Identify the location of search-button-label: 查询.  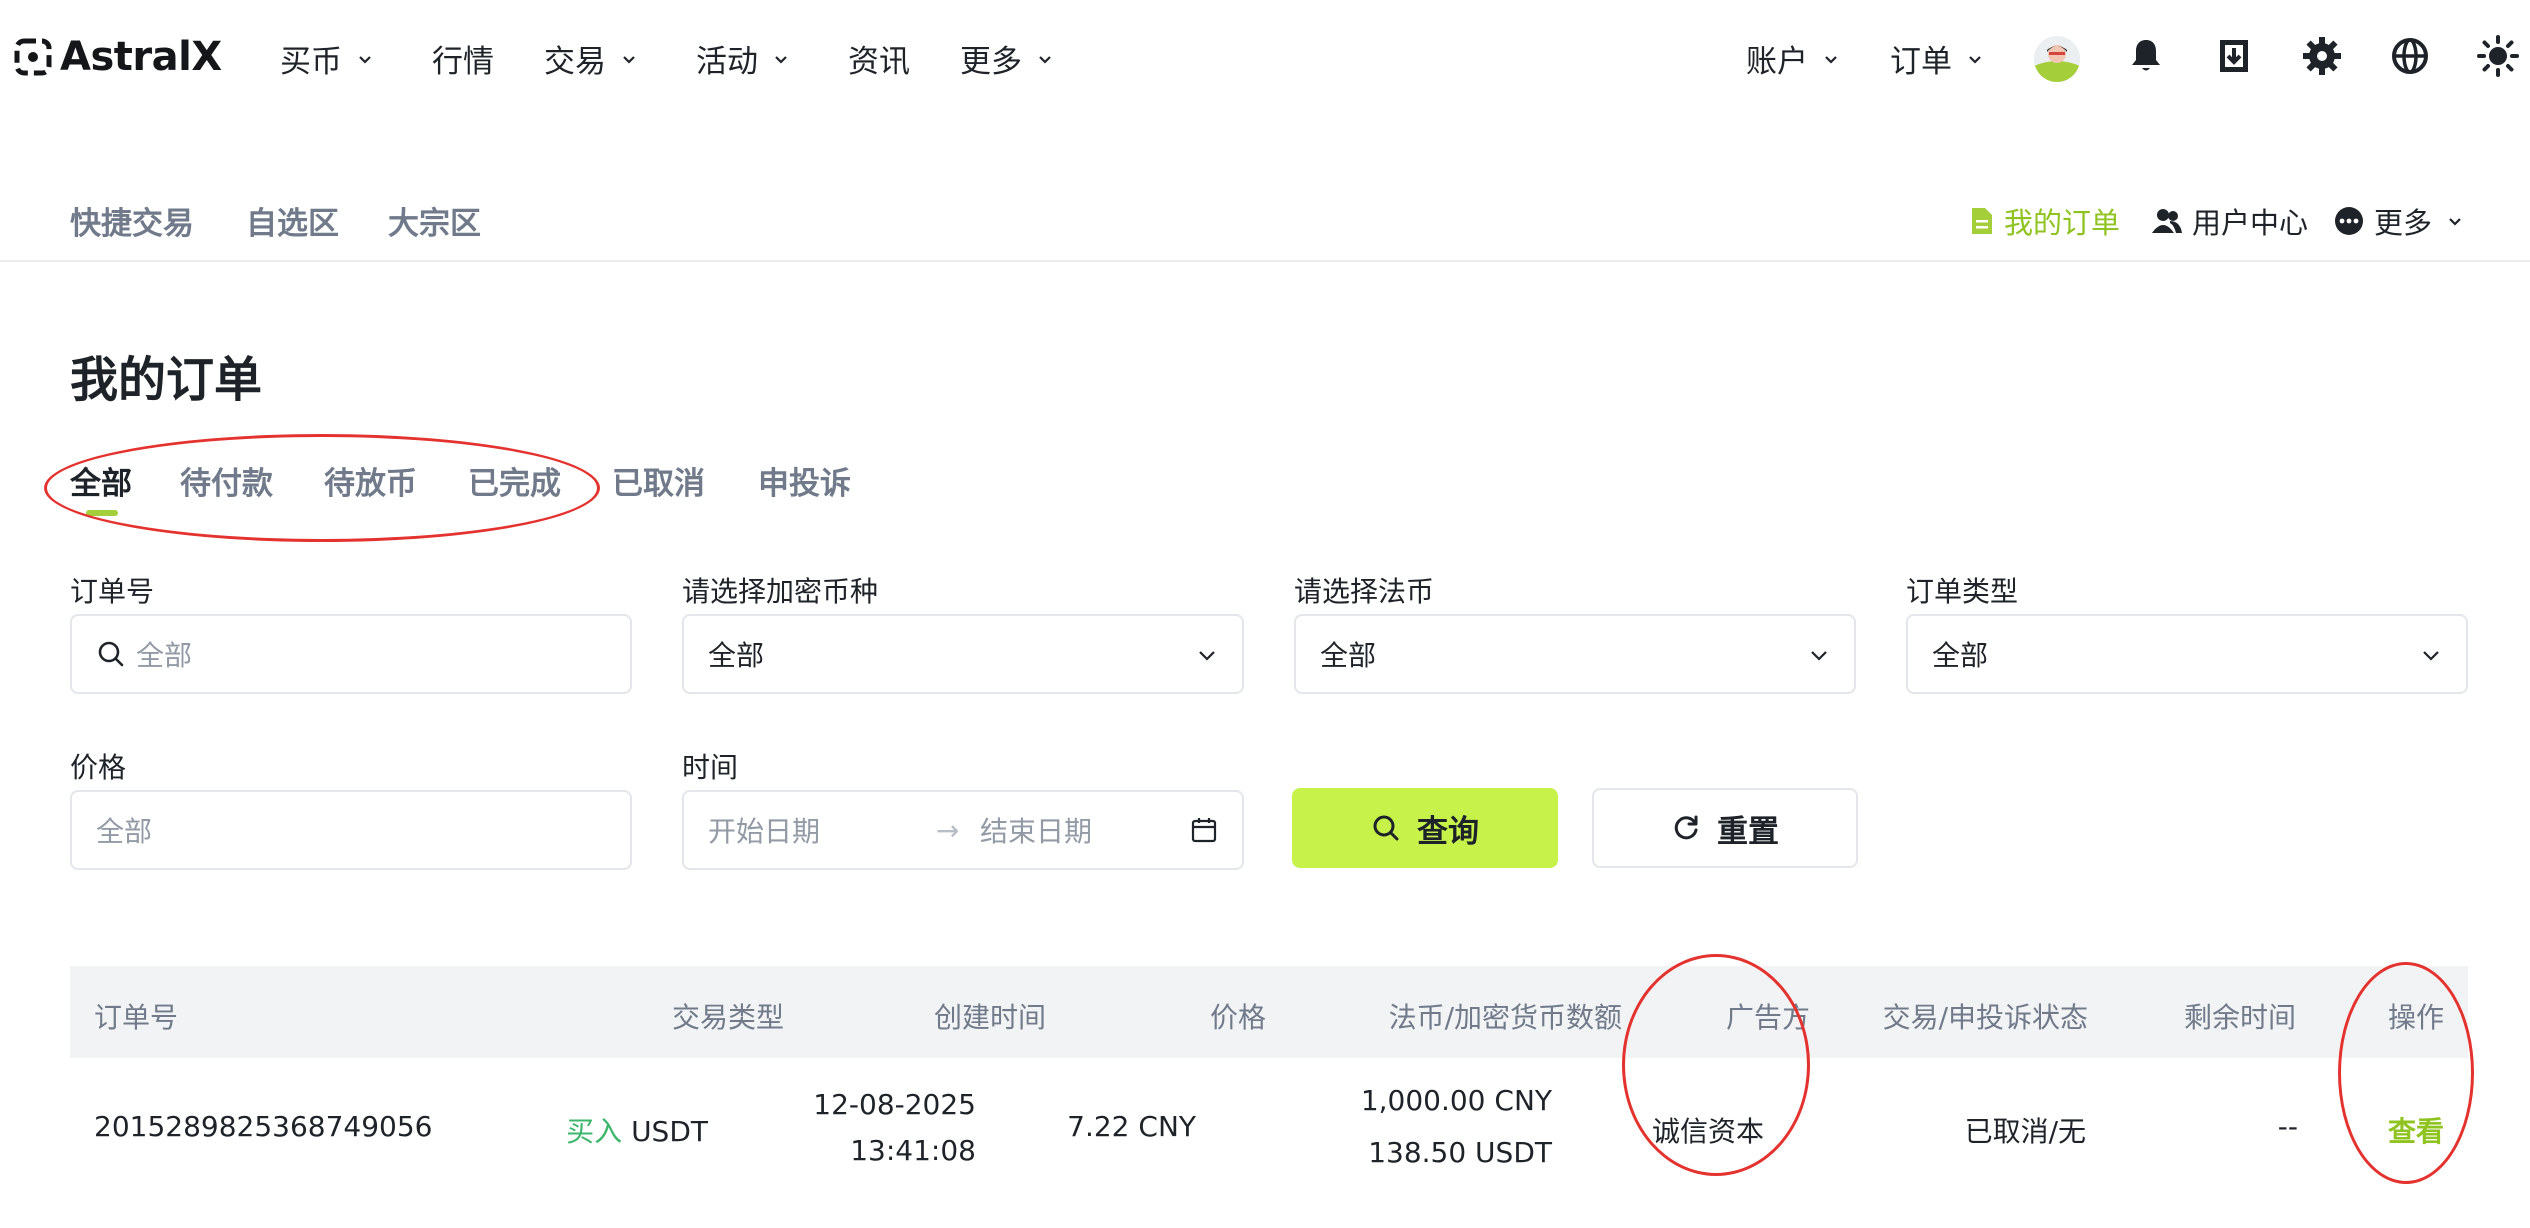
(1448, 831).